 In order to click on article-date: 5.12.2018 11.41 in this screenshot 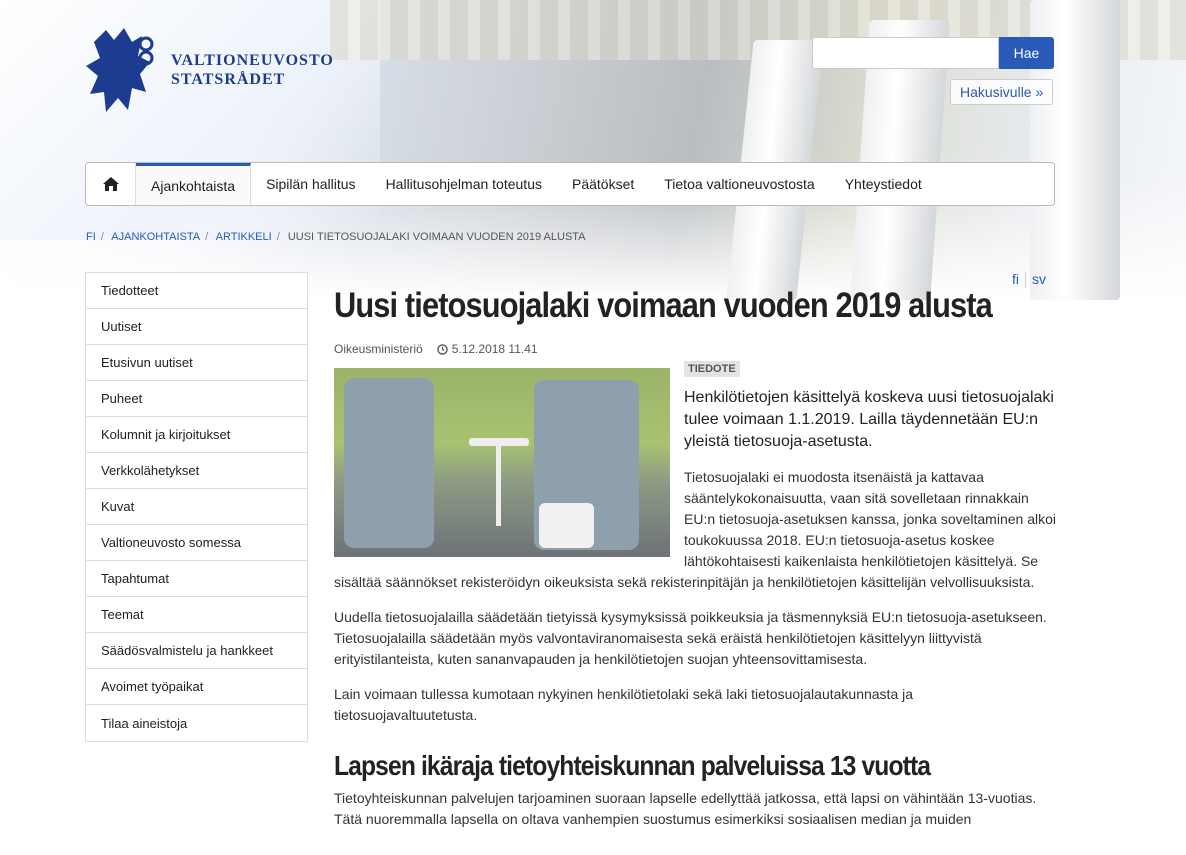, I will do `click(494, 349)`.